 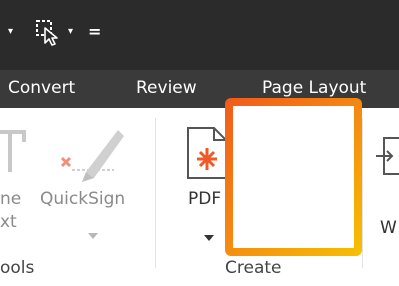 What do you see at coordinates (293, 199) in the screenshot?
I see `combine-label: Combine` at bounding box center [293, 199].